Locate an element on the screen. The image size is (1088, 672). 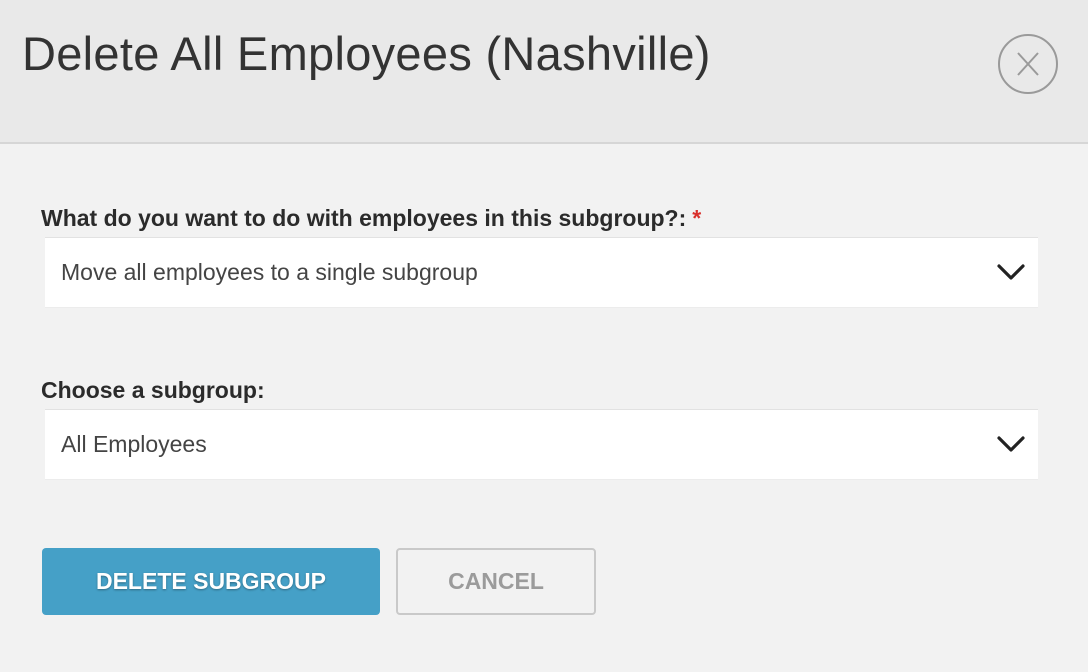
action-select-value: Move all employees to a single subgroup is located at coordinates (269, 272).